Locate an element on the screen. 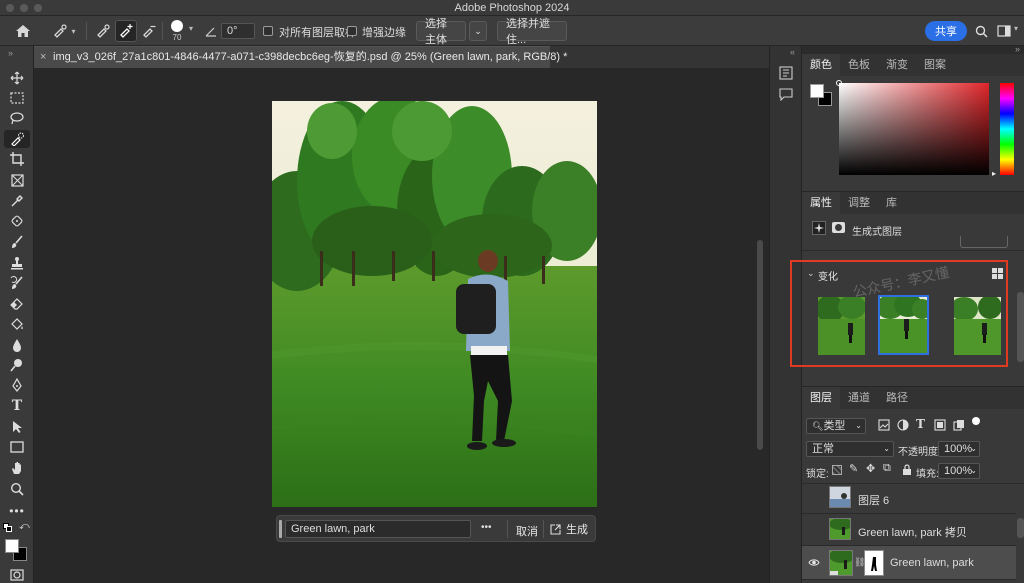 The image size is (1024, 583). fill-input: 100% ⌄ is located at coordinates (959, 471).